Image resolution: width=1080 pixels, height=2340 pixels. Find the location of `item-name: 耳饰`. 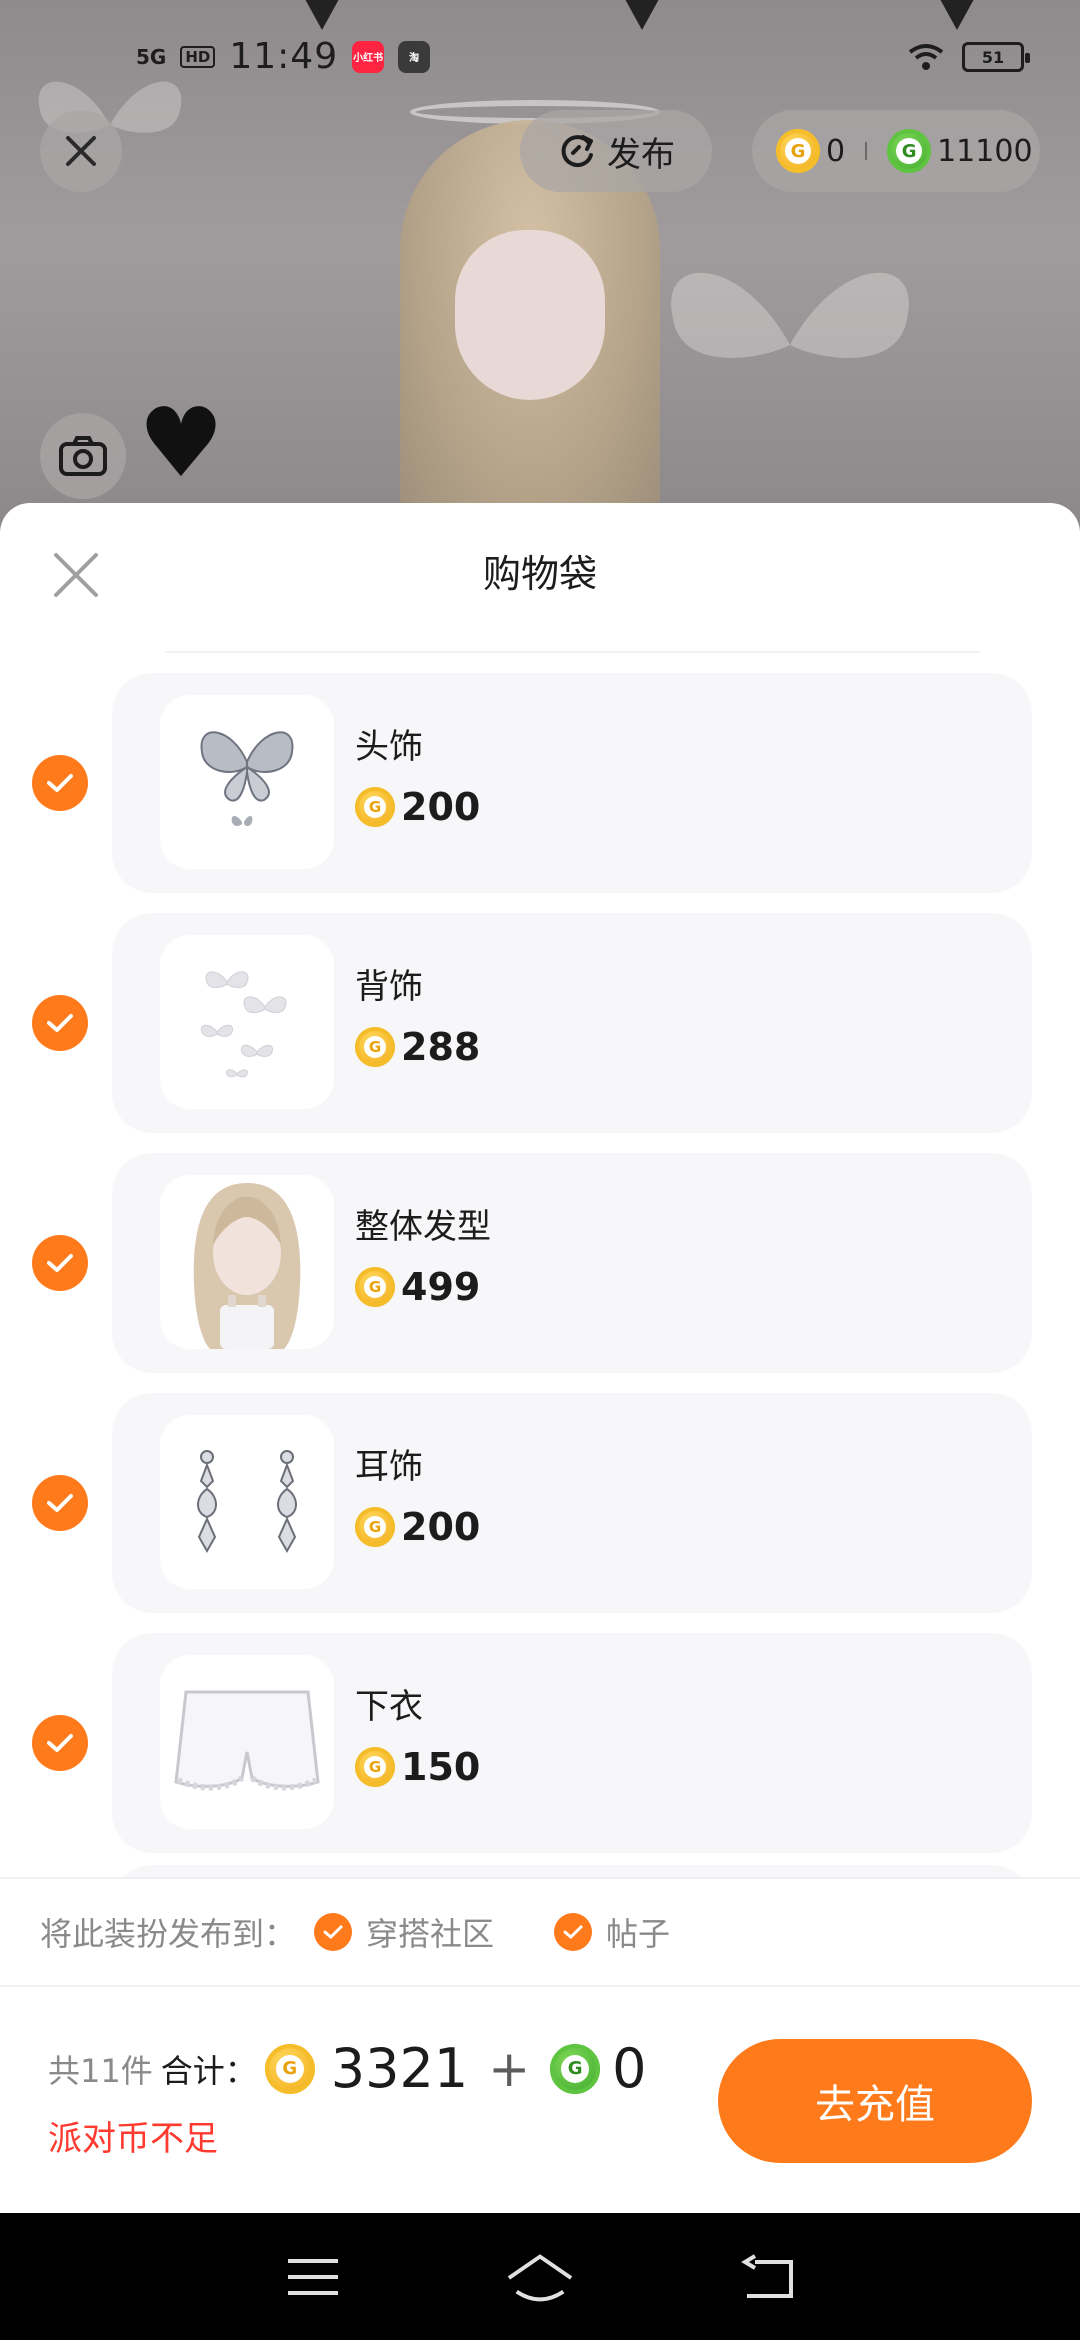

item-name: 耳饰 is located at coordinates (389, 1467).